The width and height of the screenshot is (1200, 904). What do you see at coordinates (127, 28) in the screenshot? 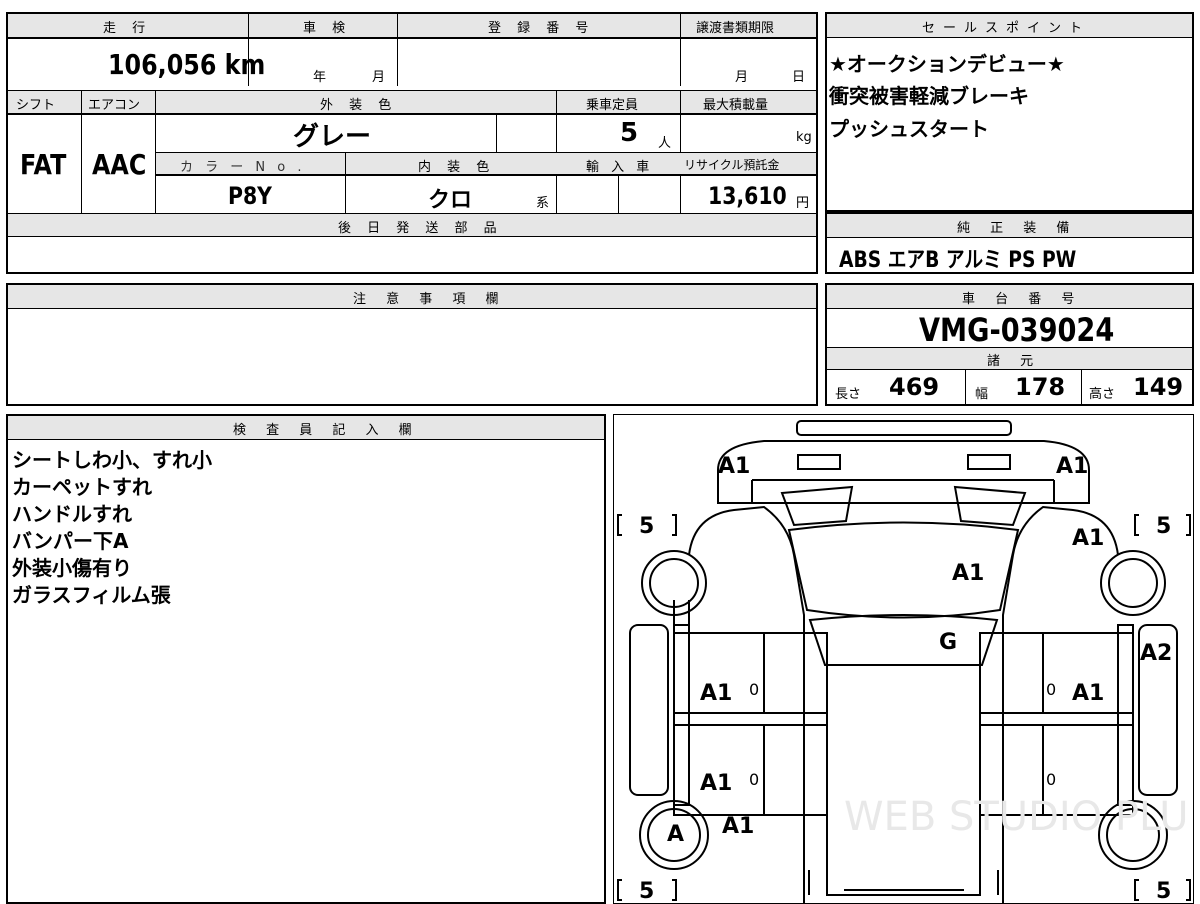
I see `mileage-header: 走 行` at bounding box center [127, 28].